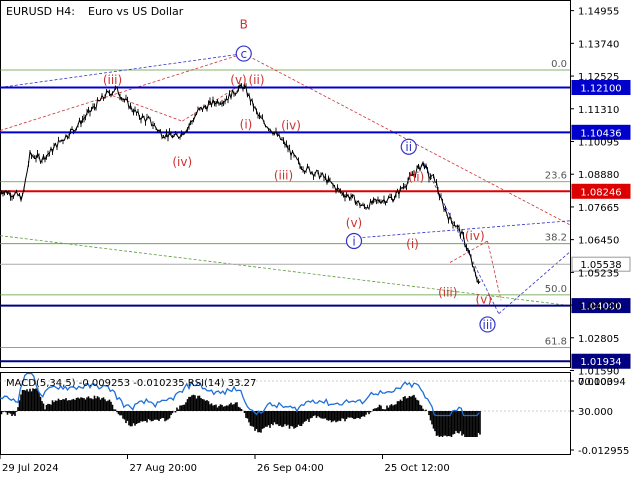 This screenshot has width=640, height=484. Describe the element at coordinates (598, 372) in the screenshot. I see `price-axis-label: 1.01590` at that location.